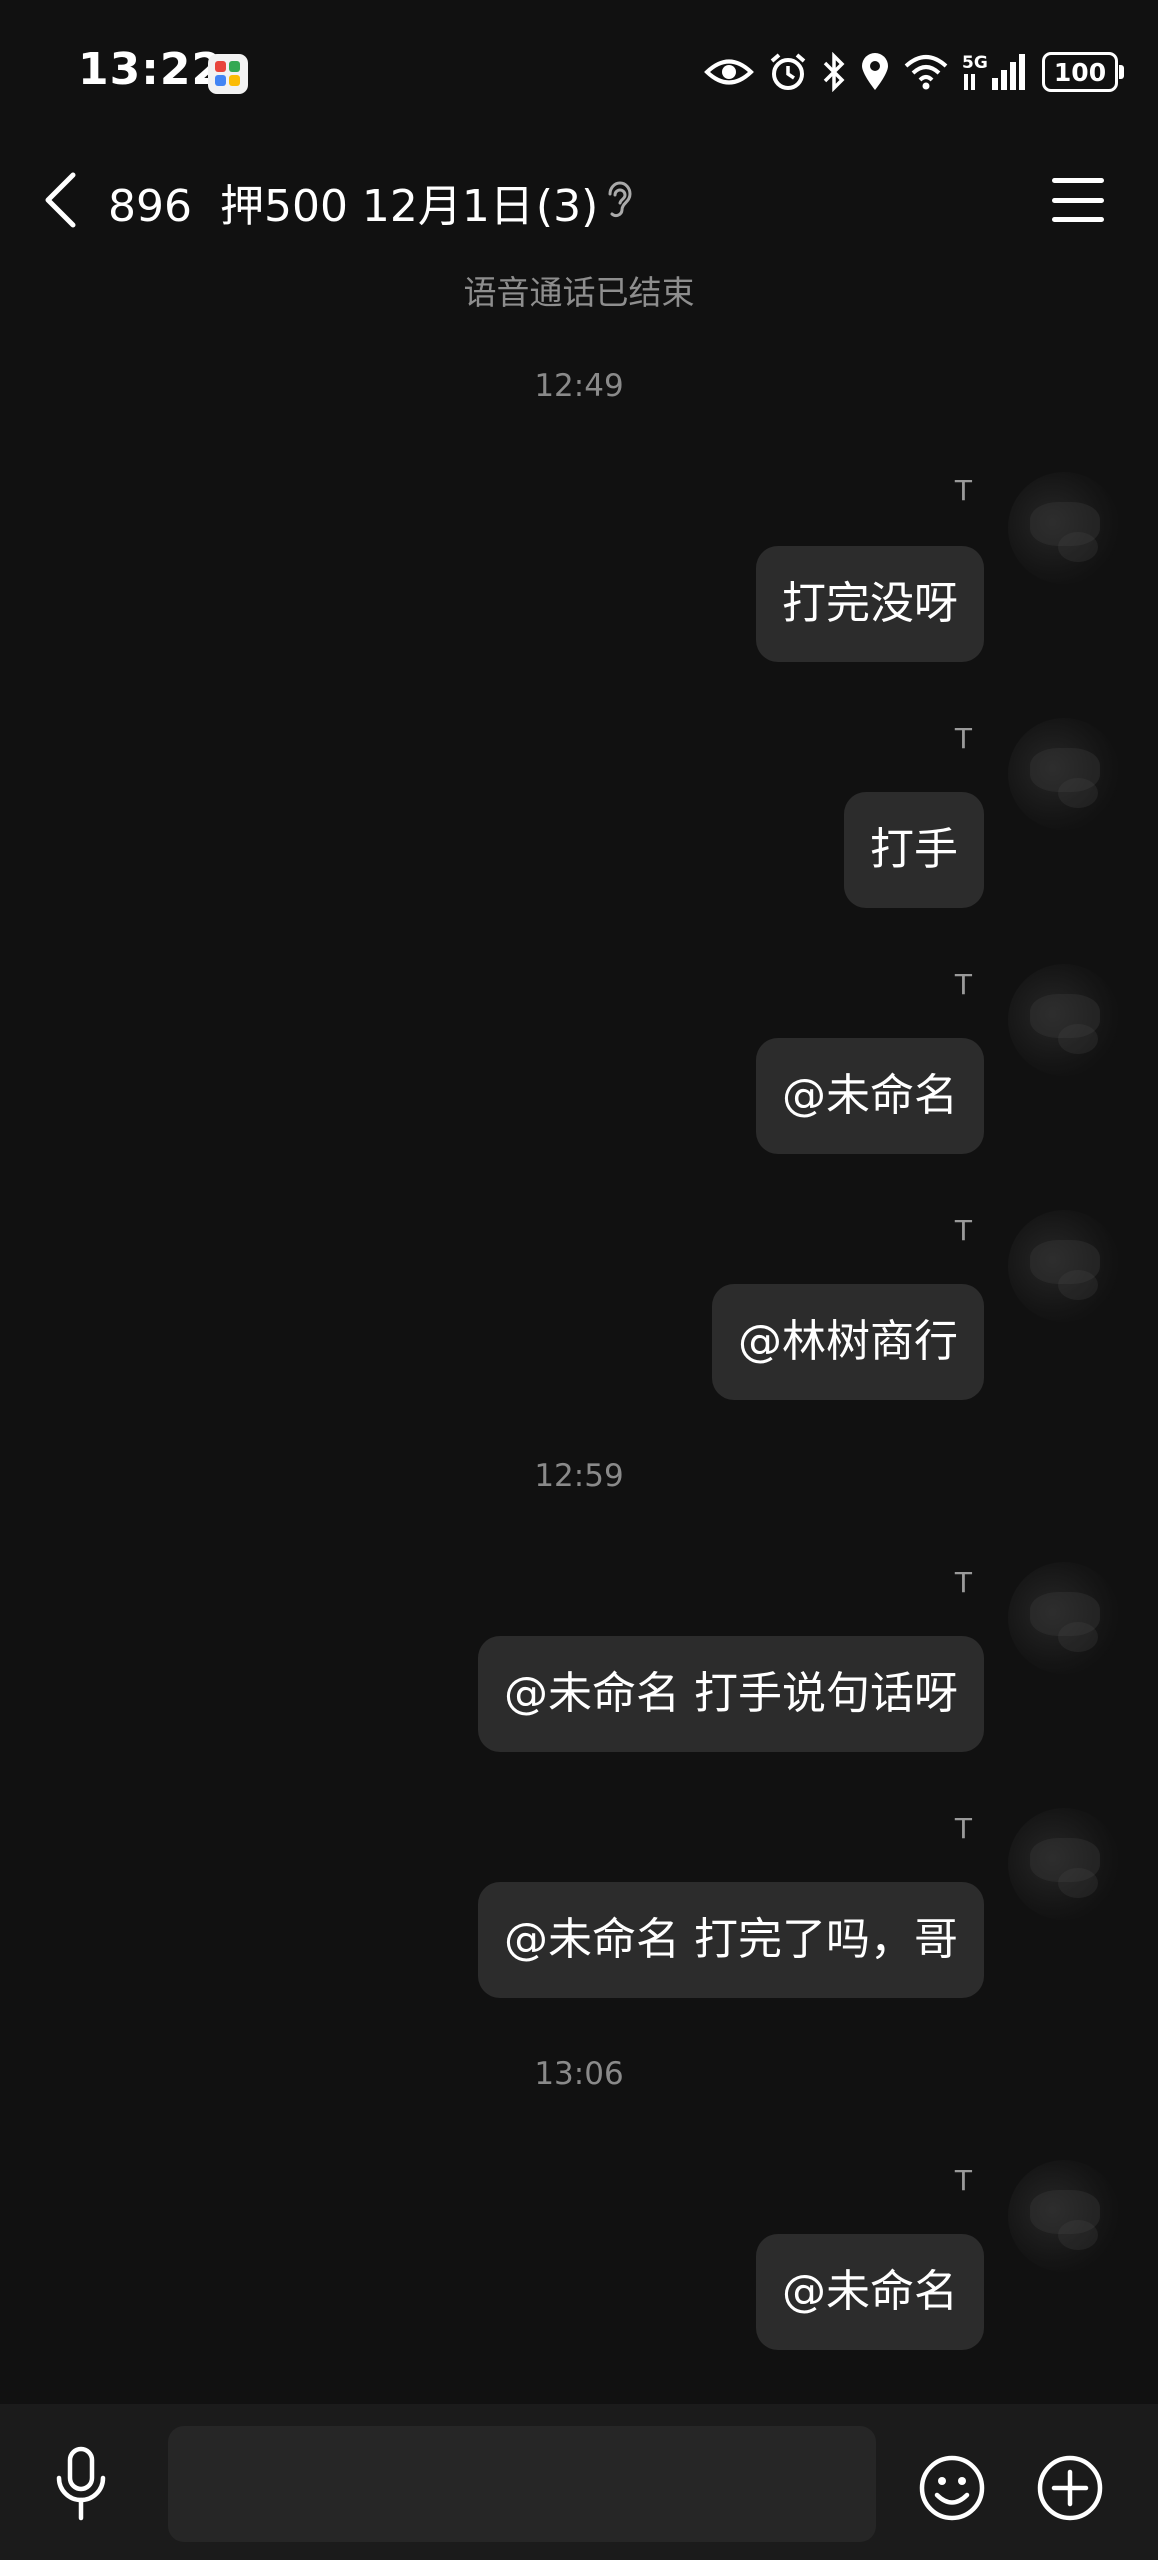  What do you see at coordinates (975, 63) in the screenshot?
I see `network-type: 5G` at bounding box center [975, 63].